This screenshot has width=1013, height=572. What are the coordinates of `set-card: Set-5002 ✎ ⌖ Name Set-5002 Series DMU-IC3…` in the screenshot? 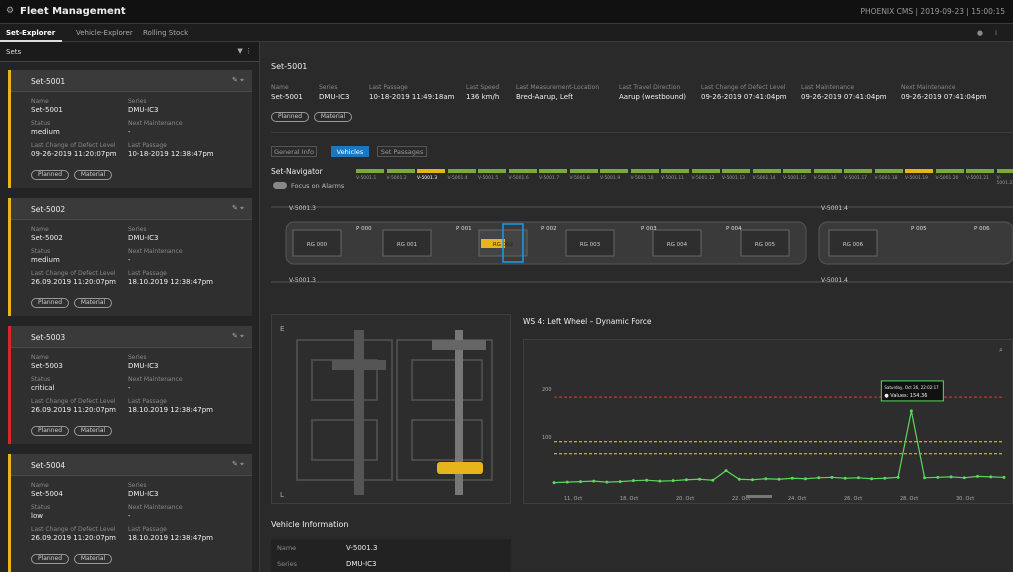 It's located at (130, 257).